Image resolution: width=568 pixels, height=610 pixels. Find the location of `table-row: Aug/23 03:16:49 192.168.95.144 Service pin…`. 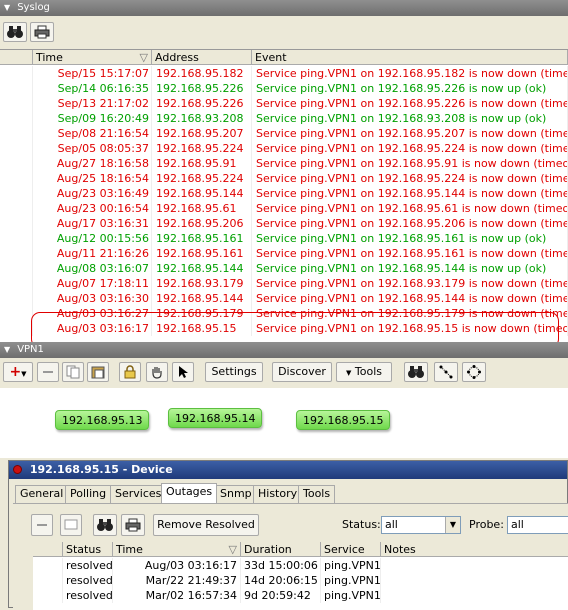

table-row: Aug/23 03:16:49 192.168.95.144 Service pin… is located at coordinates (284, 193).